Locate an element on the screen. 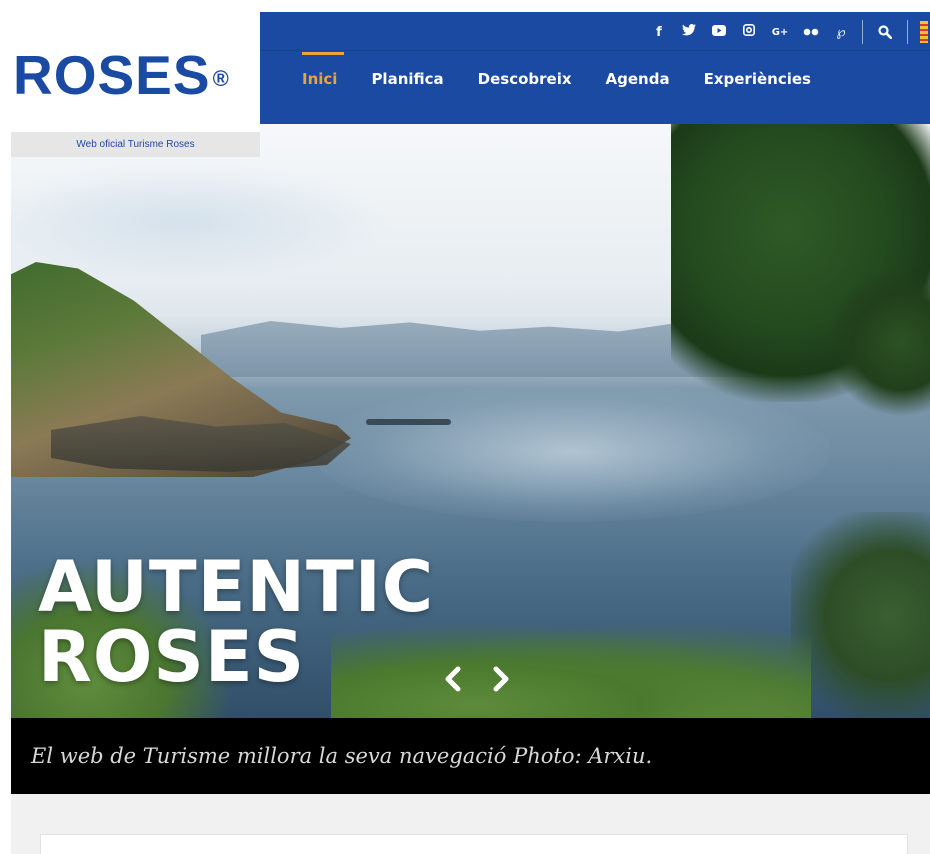  logo-text: ROSES is located at coordinates (112, 75).